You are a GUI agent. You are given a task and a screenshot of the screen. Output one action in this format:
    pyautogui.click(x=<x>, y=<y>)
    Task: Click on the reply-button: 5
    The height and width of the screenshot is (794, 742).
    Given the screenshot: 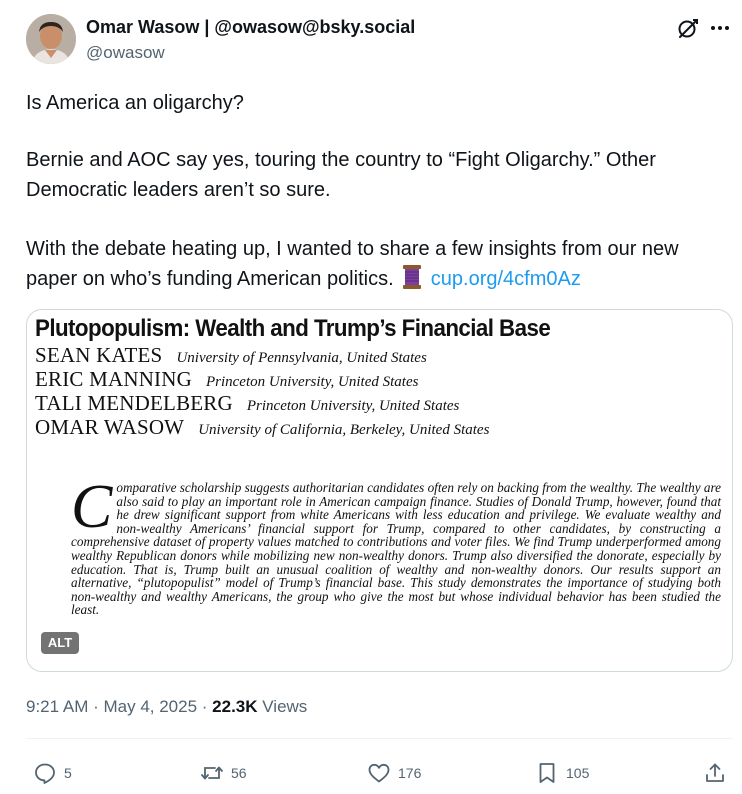 What is the action you would take?
    pyautogui.click(x=52, y=773)
    